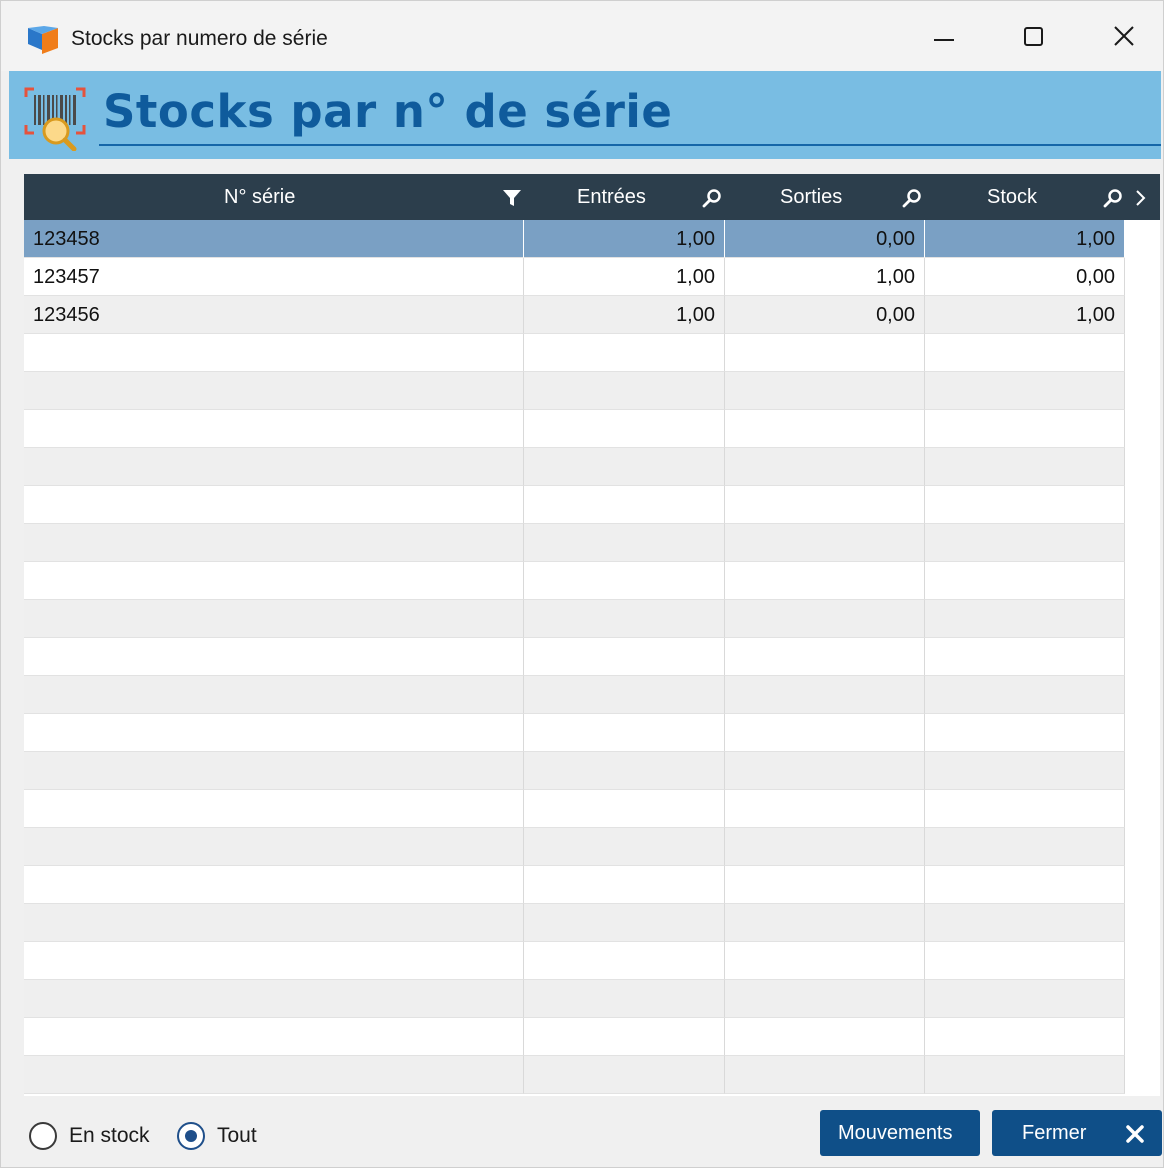 Image resolution: width=1164 pixels, height=1169 pixels. Describe the element at coordinates (825, 277) in the screenshot. I see `cell-sorties: 1,00` at that location.